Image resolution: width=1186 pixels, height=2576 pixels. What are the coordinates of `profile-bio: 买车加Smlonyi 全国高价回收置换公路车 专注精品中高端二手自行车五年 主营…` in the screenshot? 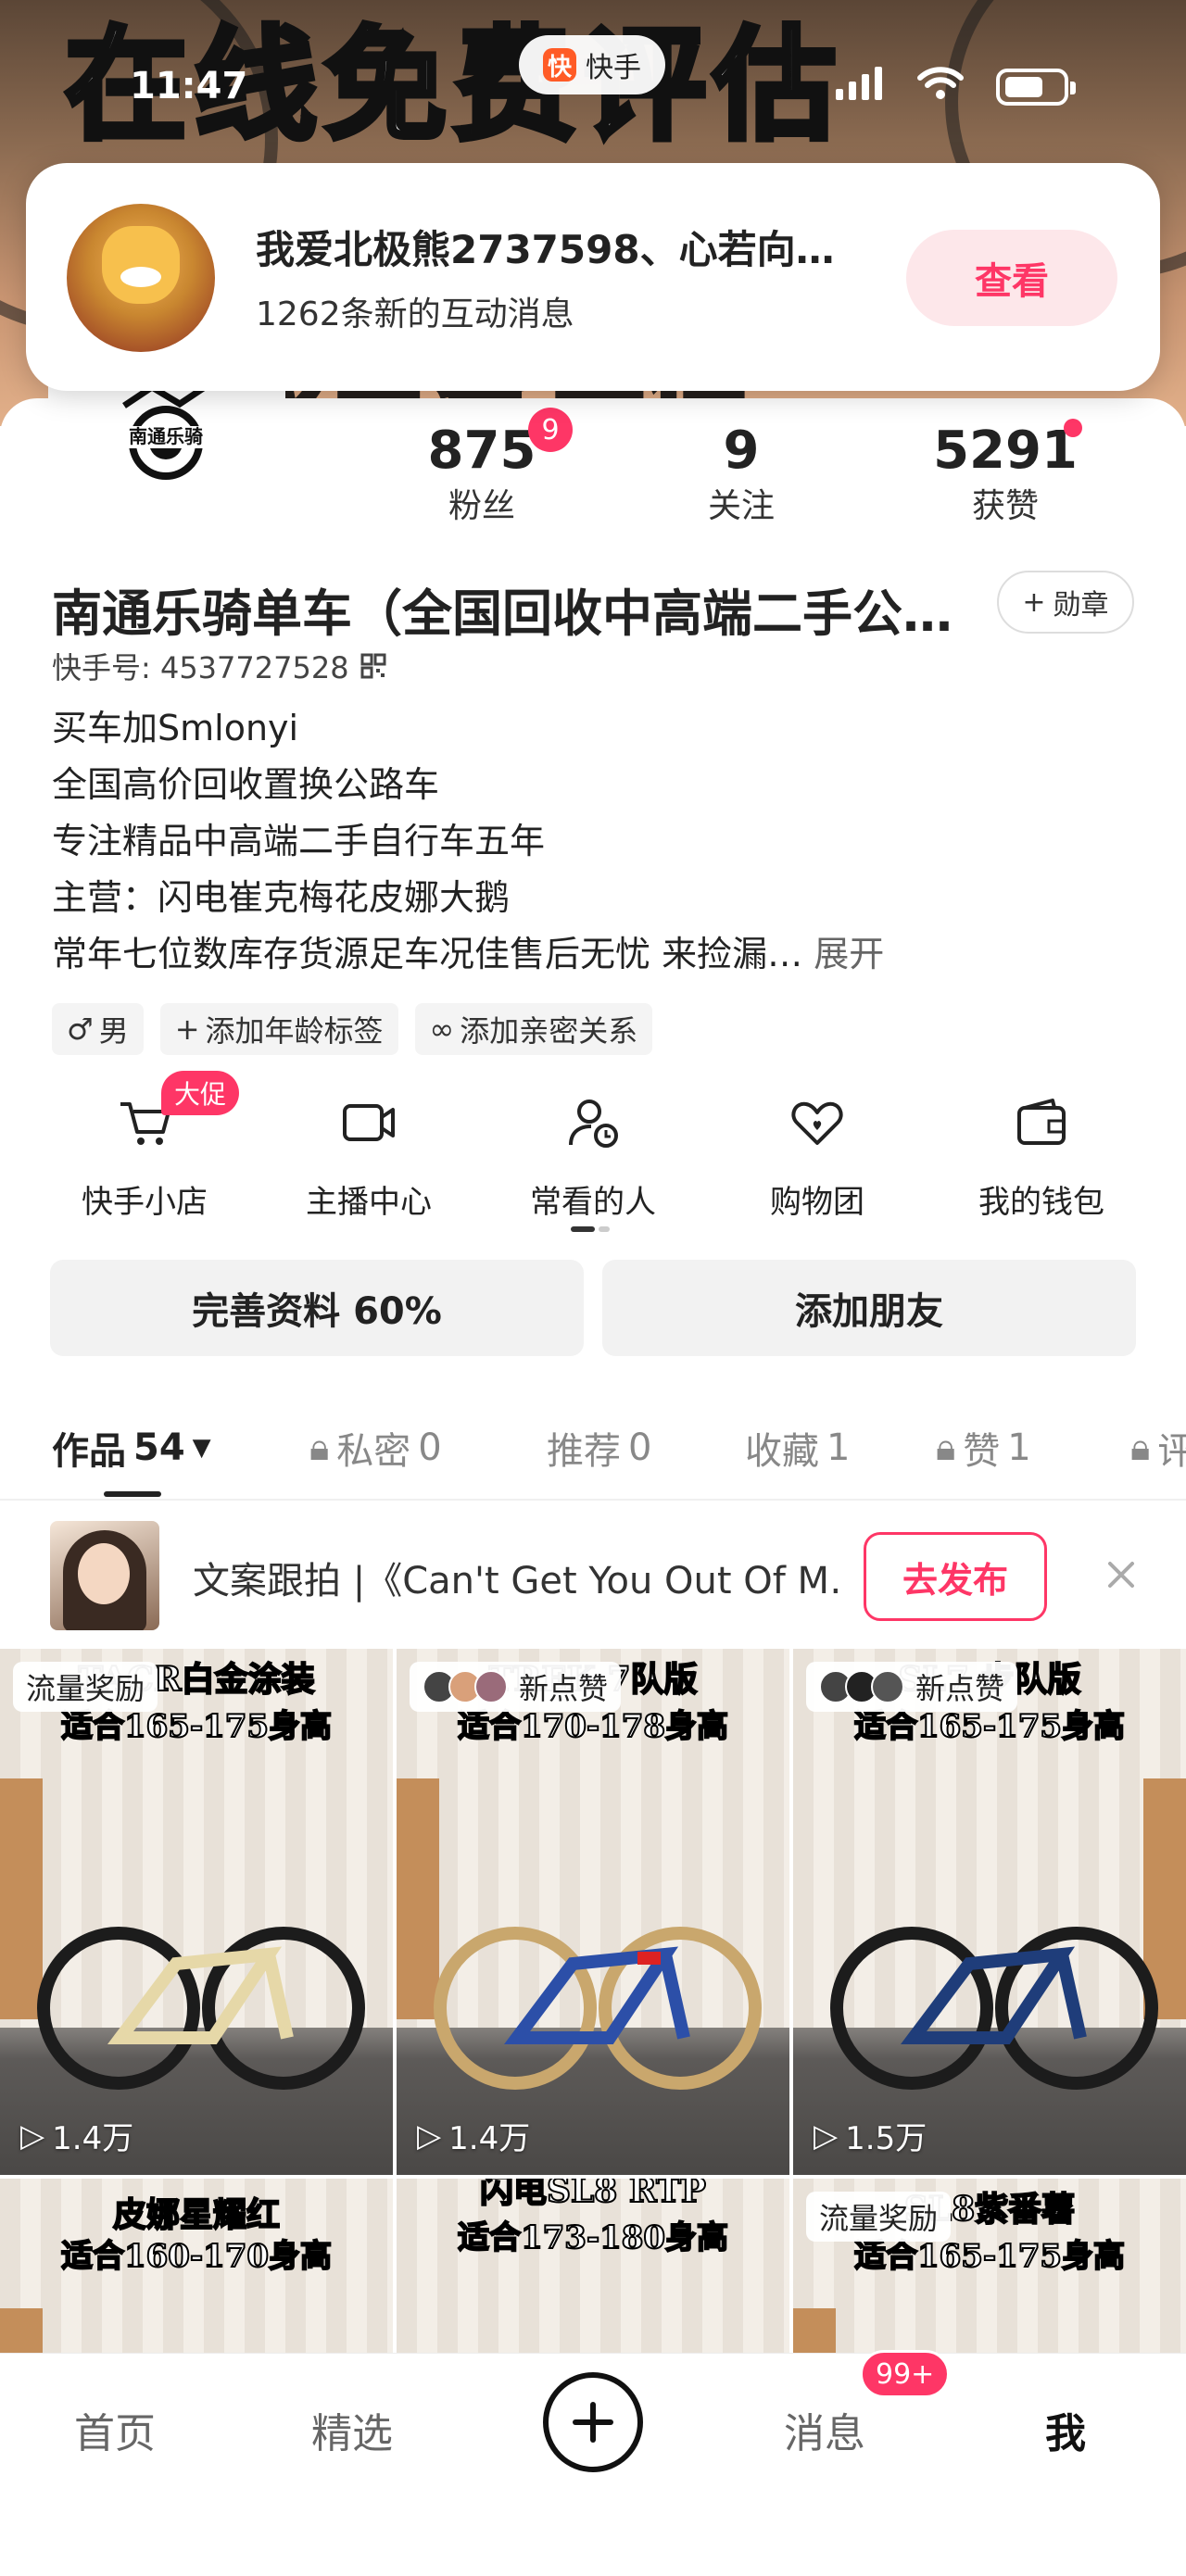 It's located at (468, 841).